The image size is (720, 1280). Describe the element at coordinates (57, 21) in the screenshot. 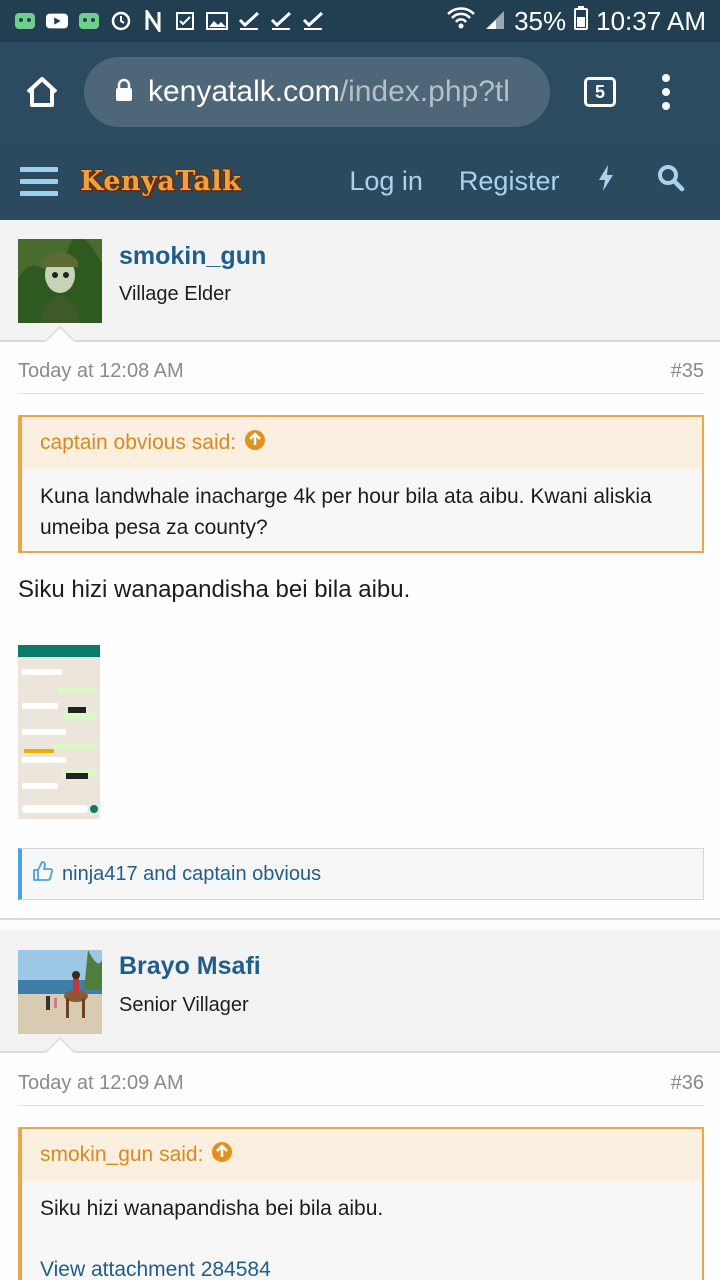

I see `youtube-icon` at that location.